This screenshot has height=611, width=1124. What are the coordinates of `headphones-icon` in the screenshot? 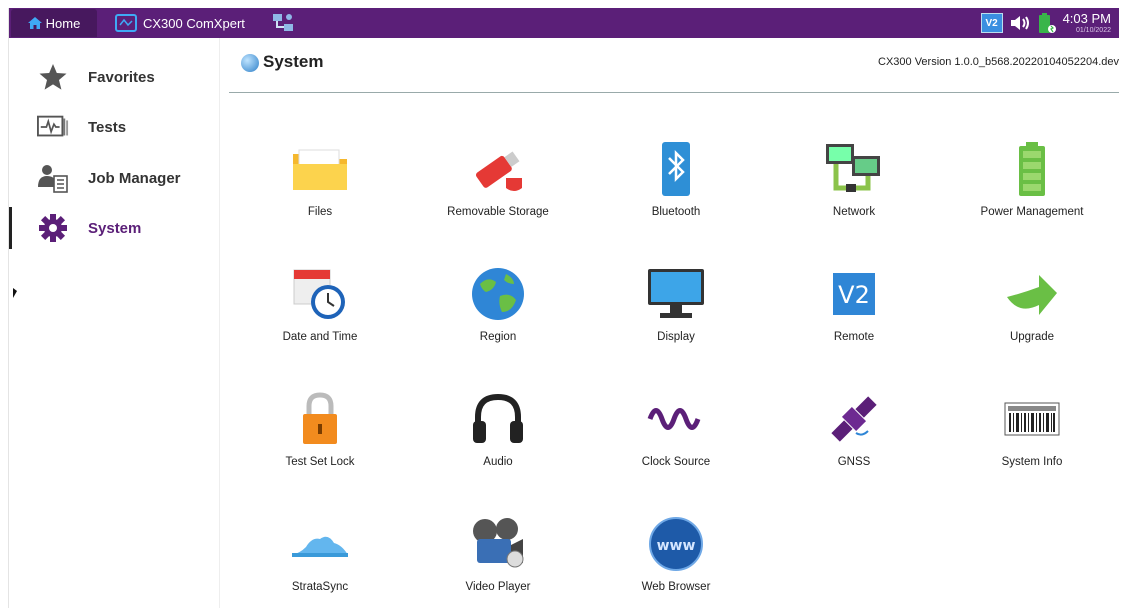 It's located at (498, 419).